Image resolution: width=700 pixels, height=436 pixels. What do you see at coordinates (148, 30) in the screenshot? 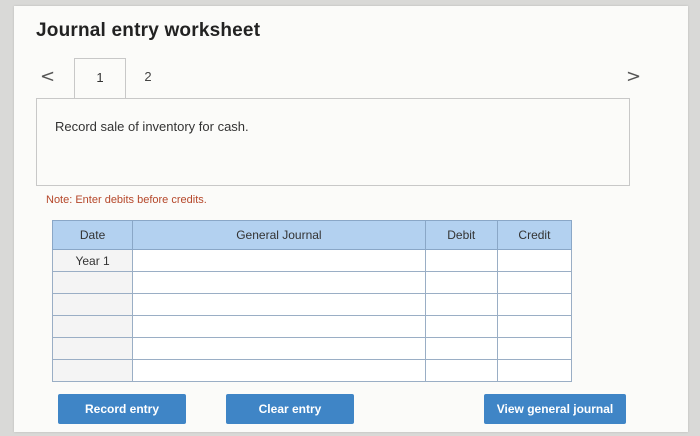
I see `page-title: Journal entry worksheet` at bounding box center [148, 30].